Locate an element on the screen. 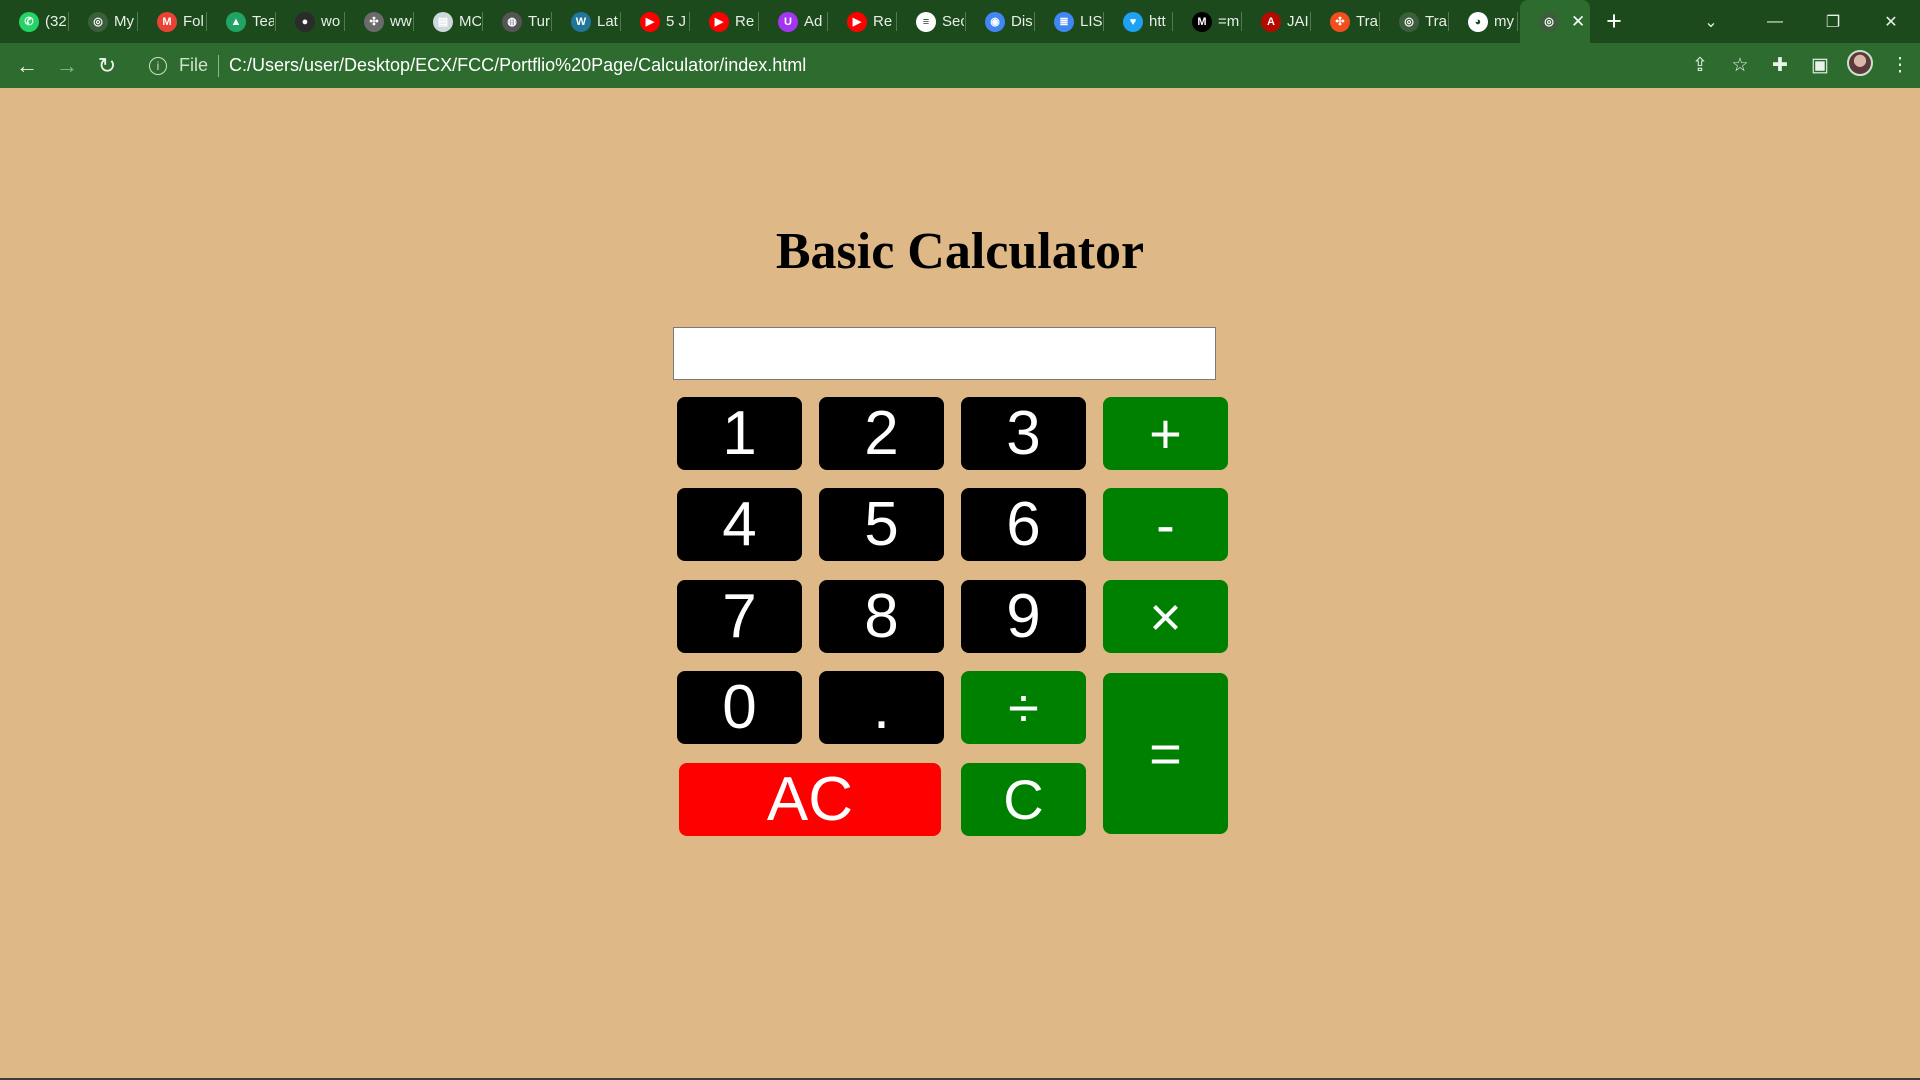 The image size is (1920, 1080). browser-tab: M Fol is located at coordinates (172, 21).